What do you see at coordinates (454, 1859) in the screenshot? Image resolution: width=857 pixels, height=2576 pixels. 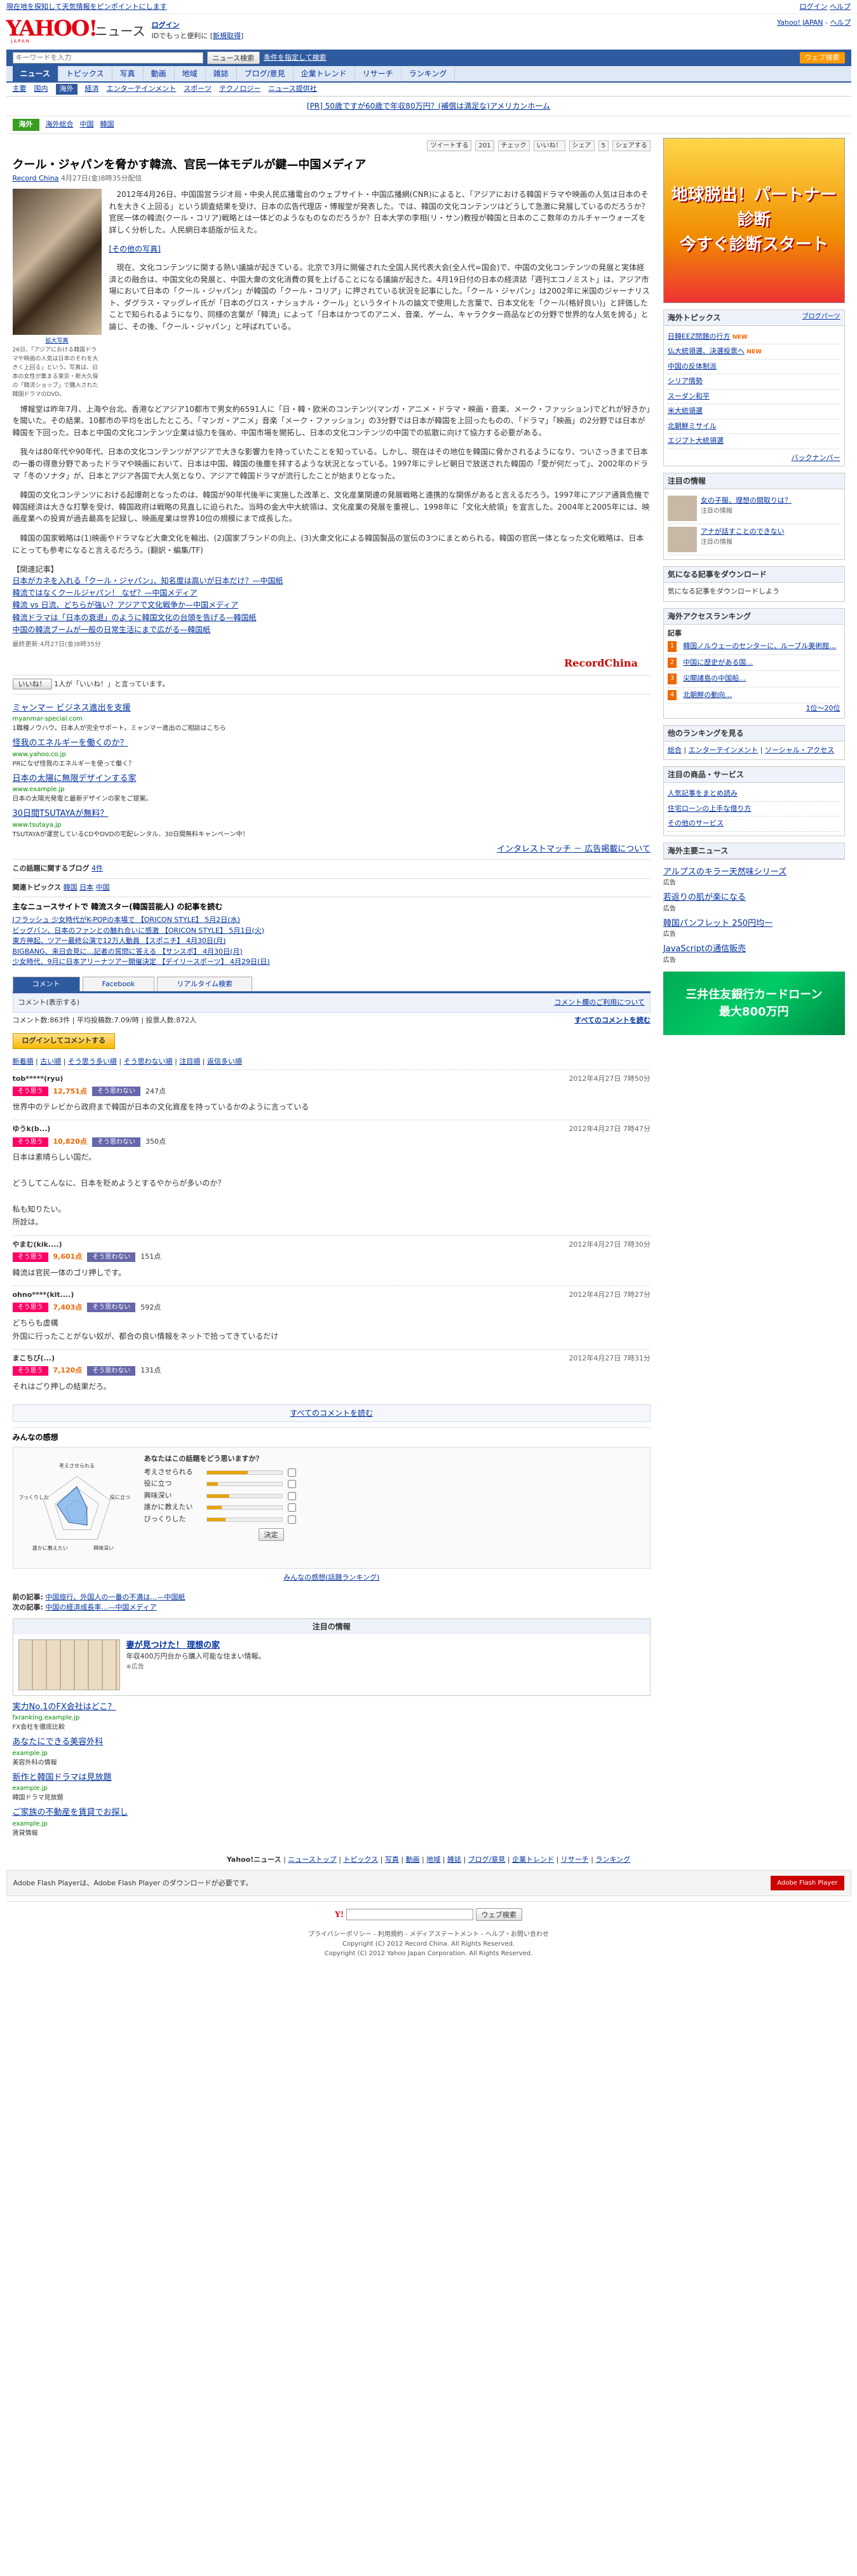 I see `footer-link: 雑誌` at bounding box center [454, 1859].